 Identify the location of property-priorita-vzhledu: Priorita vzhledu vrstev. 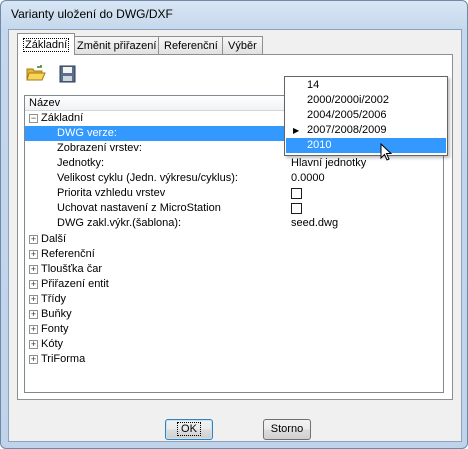
(234, 193).